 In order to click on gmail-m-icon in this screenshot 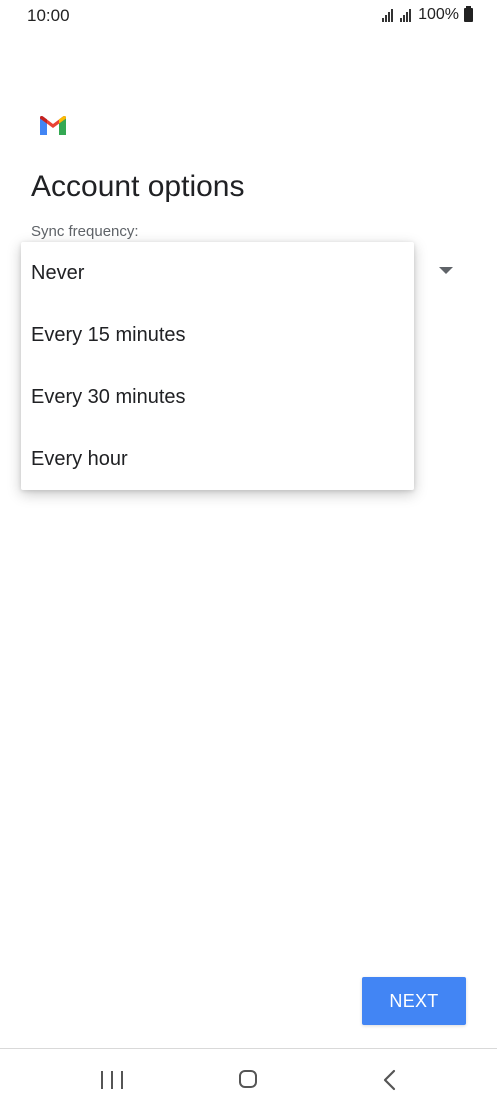, I will do `click(53, 125)`.